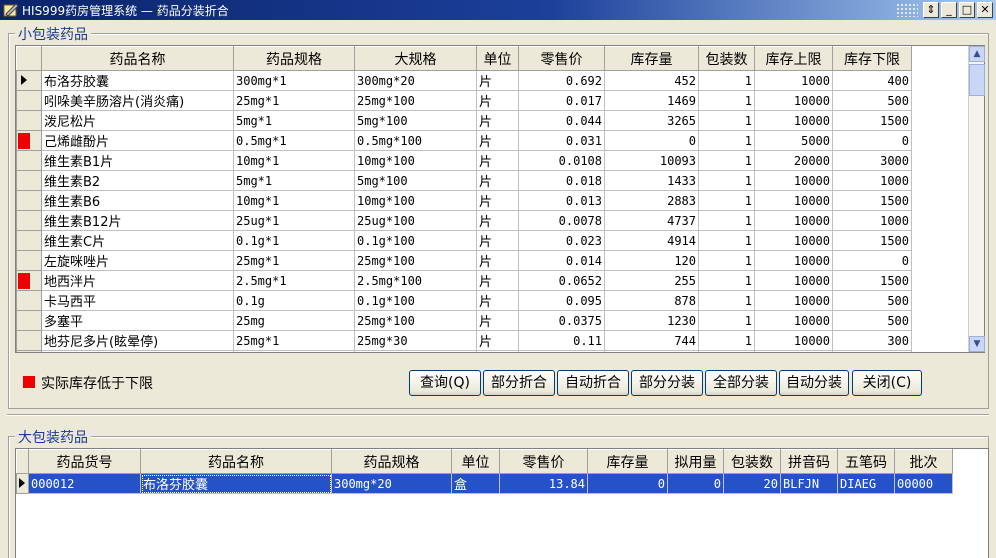 This screenshot has width=996, height=558. What do you see at coordinates (866, 483) in the screenshot?
I see `cell-wubi: DIAEG` at bounding box center [866, 483].